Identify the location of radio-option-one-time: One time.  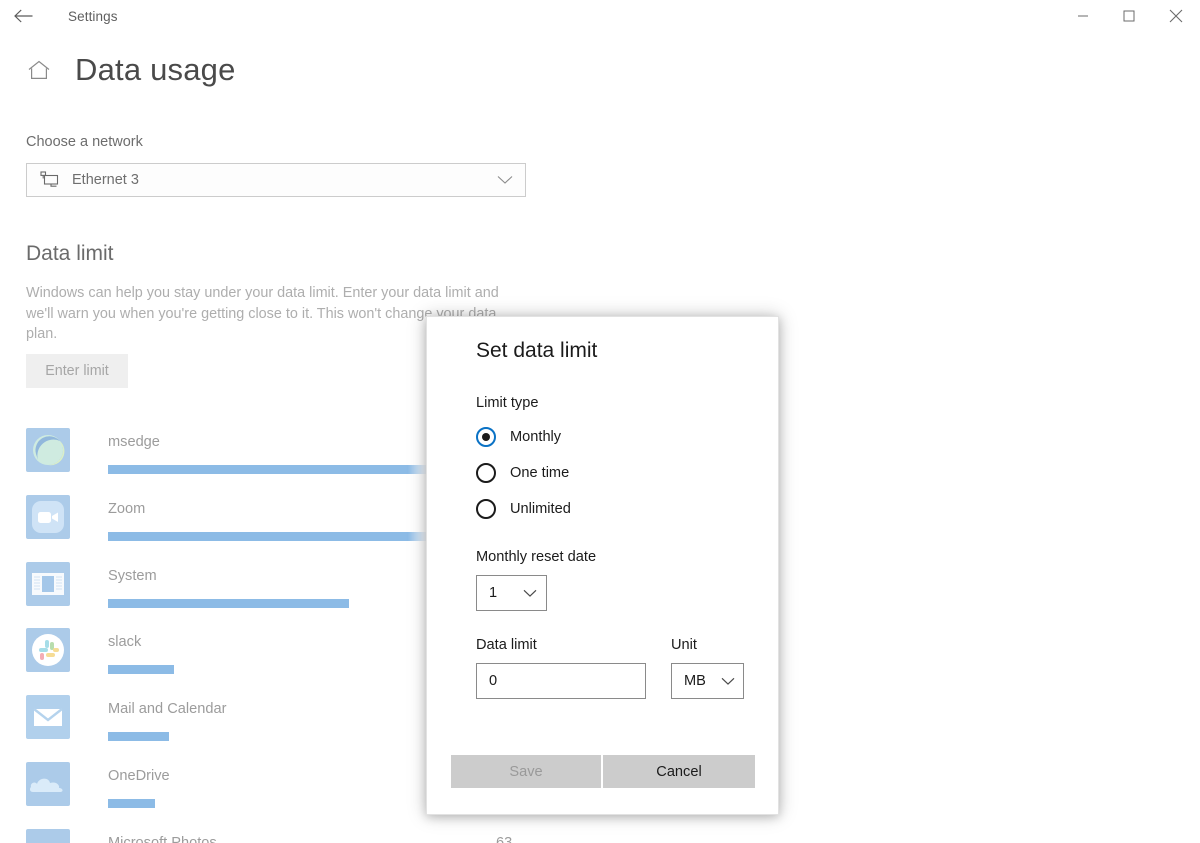
(621, 473).